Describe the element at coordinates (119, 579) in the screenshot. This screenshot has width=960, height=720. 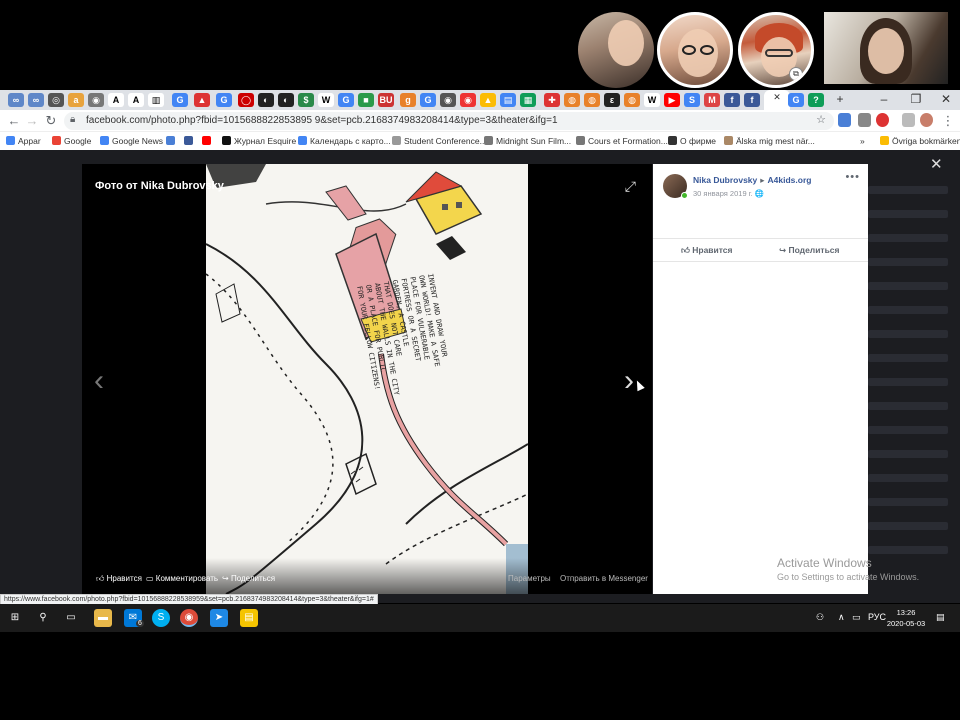
I see `like-button: 👍︎ Нравится` at that location.